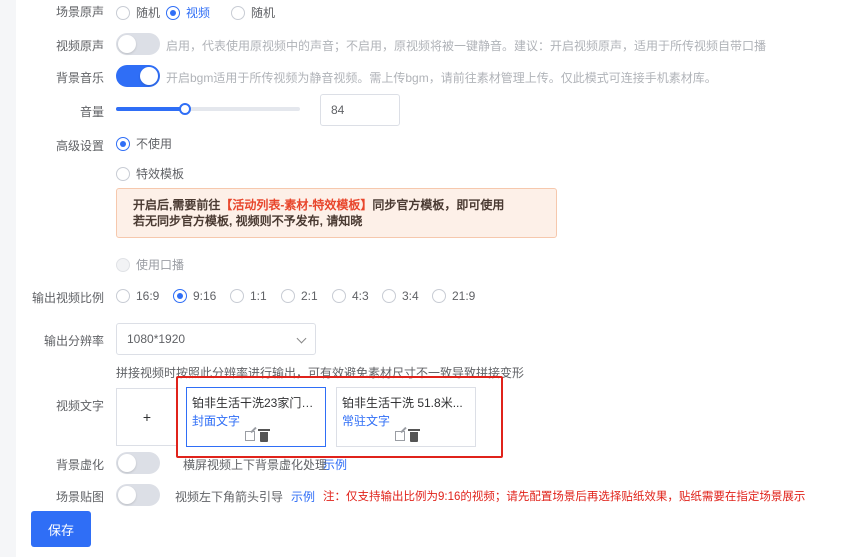 This screenshot has height=557, width=848. I want to click on ratio-21-9-radio: 21:9, so click(453, 296).